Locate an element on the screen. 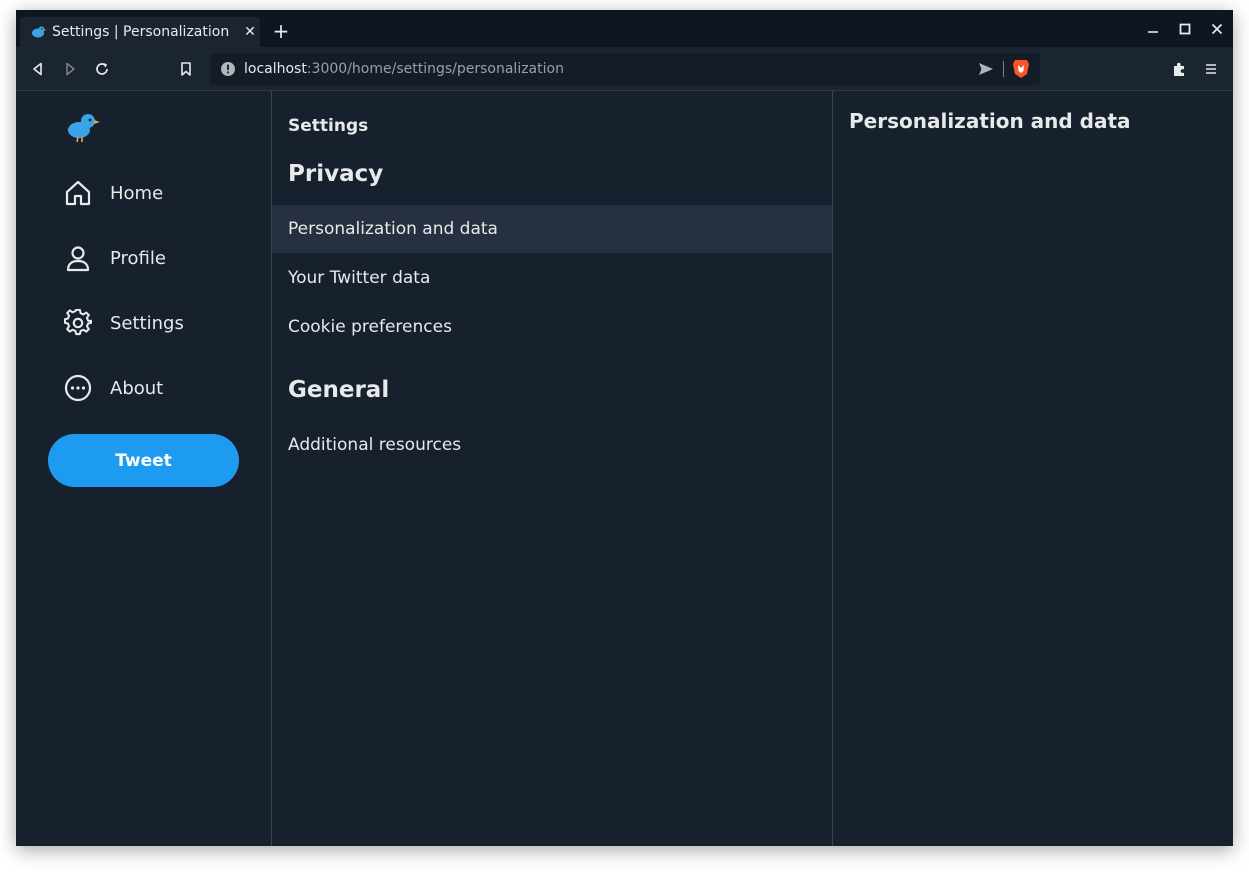  nav-item-profile: Profile is located at coordinates (115, 258).